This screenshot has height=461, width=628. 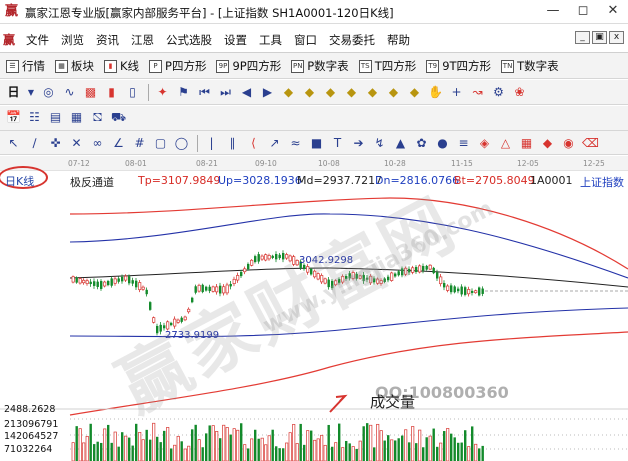 I want to click on trend-icon: ↝, so click(x=477, y=92).